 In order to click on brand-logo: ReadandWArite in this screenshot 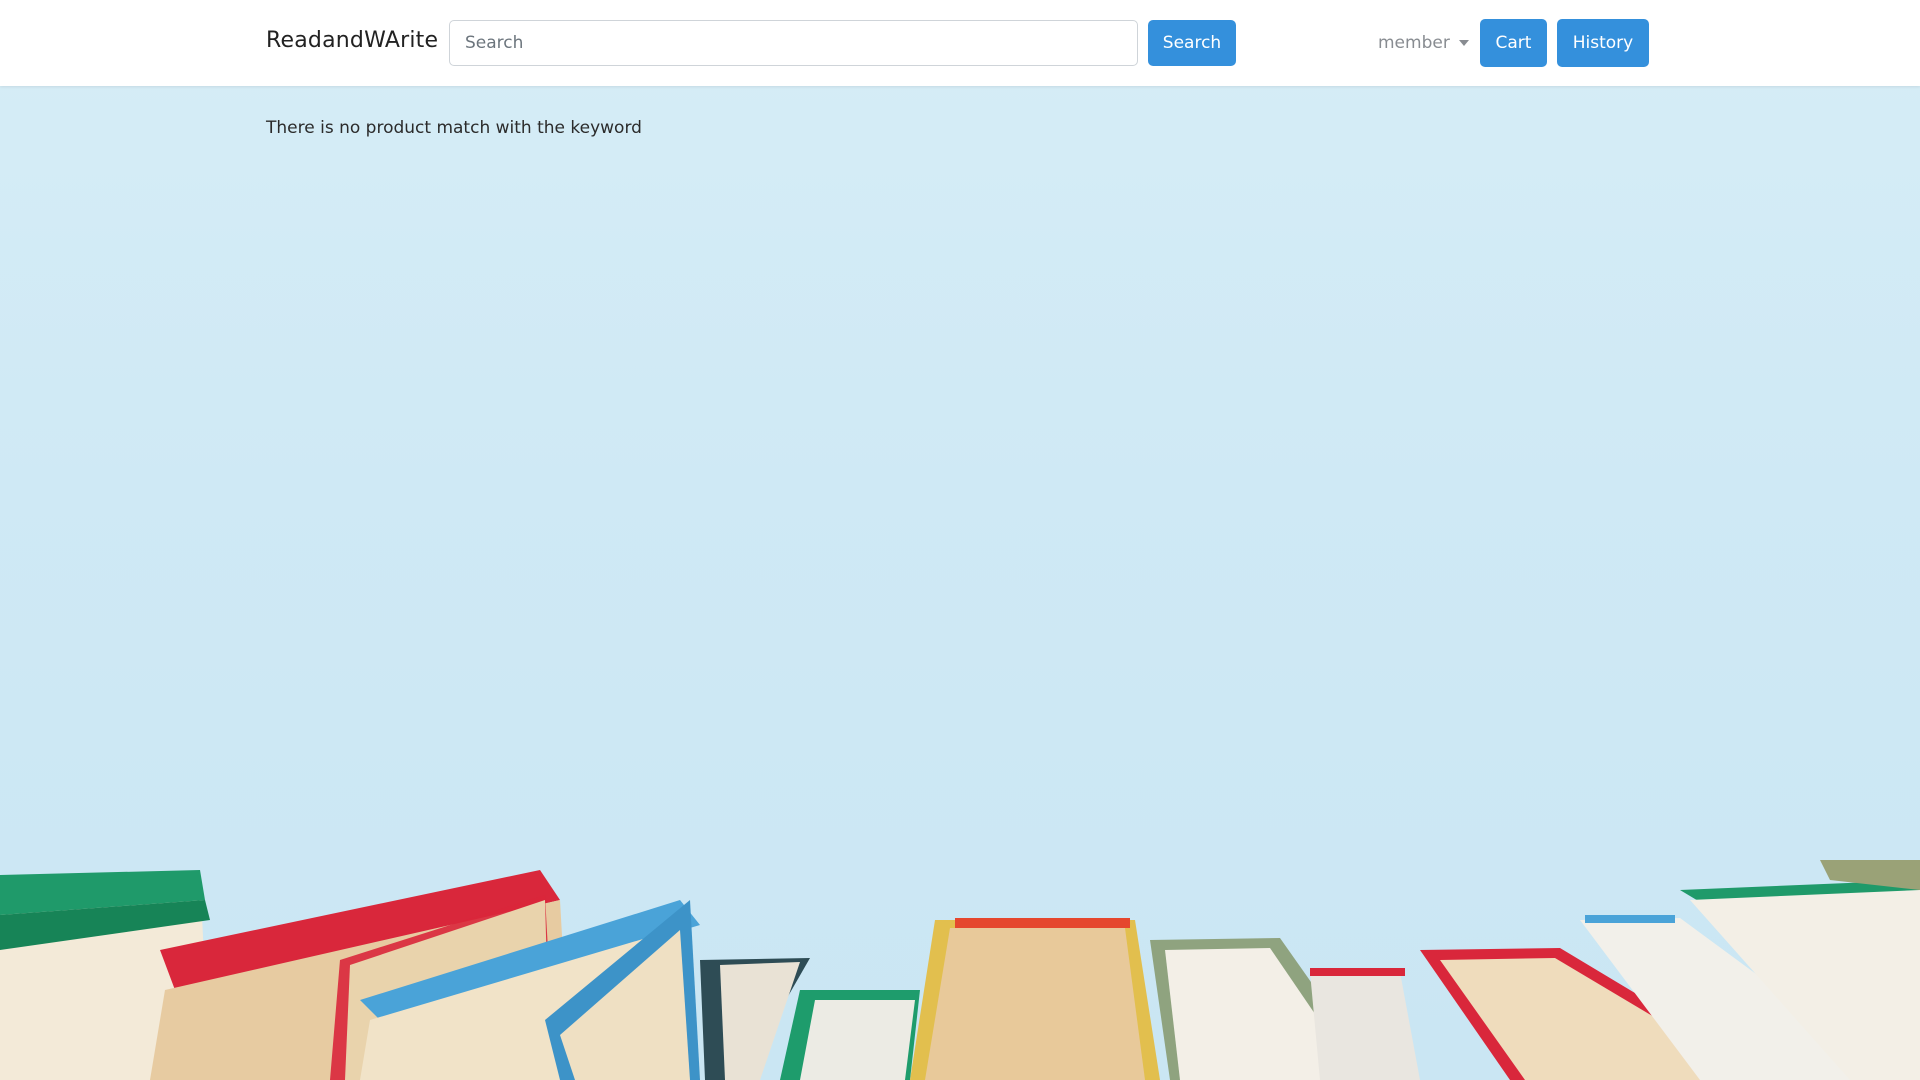, I will do `click(352, 40)`.